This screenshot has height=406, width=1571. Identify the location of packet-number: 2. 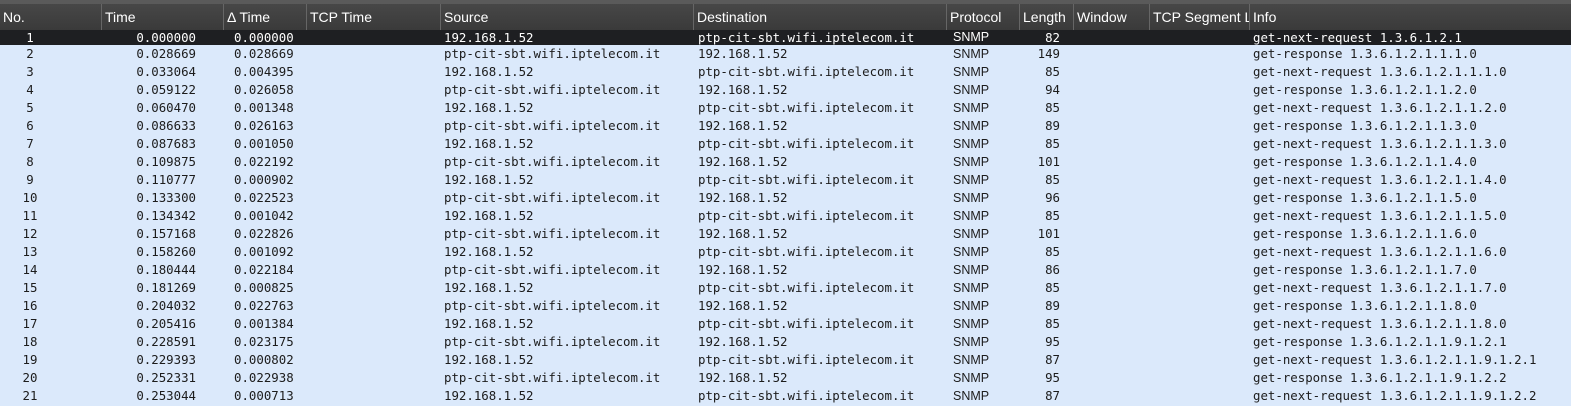
(30, 53).